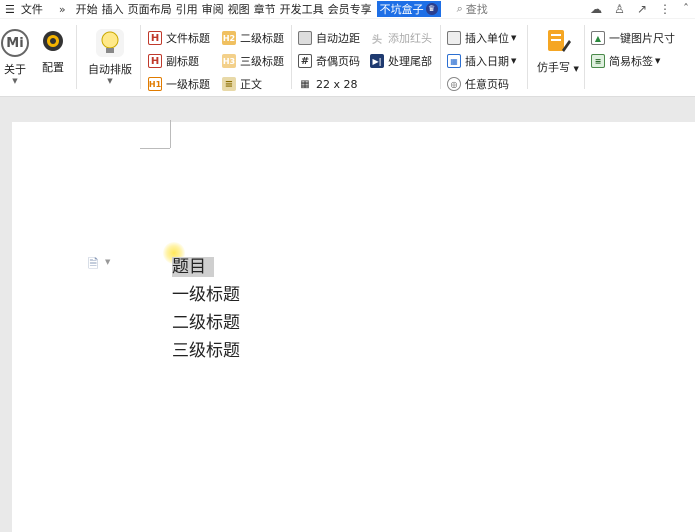  What do you see at coordinates (206, 292) in the screenshot?
I see `doc-line-h1: 一级标题` at bounding box center [206, 292].